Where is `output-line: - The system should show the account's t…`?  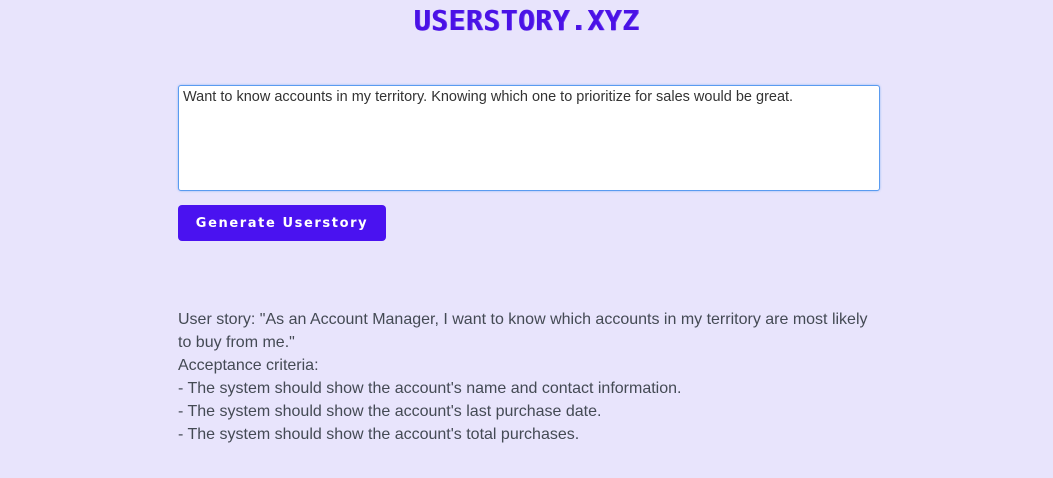
output-line: - The system should show the account's t… is located at coordinates (379, 434).